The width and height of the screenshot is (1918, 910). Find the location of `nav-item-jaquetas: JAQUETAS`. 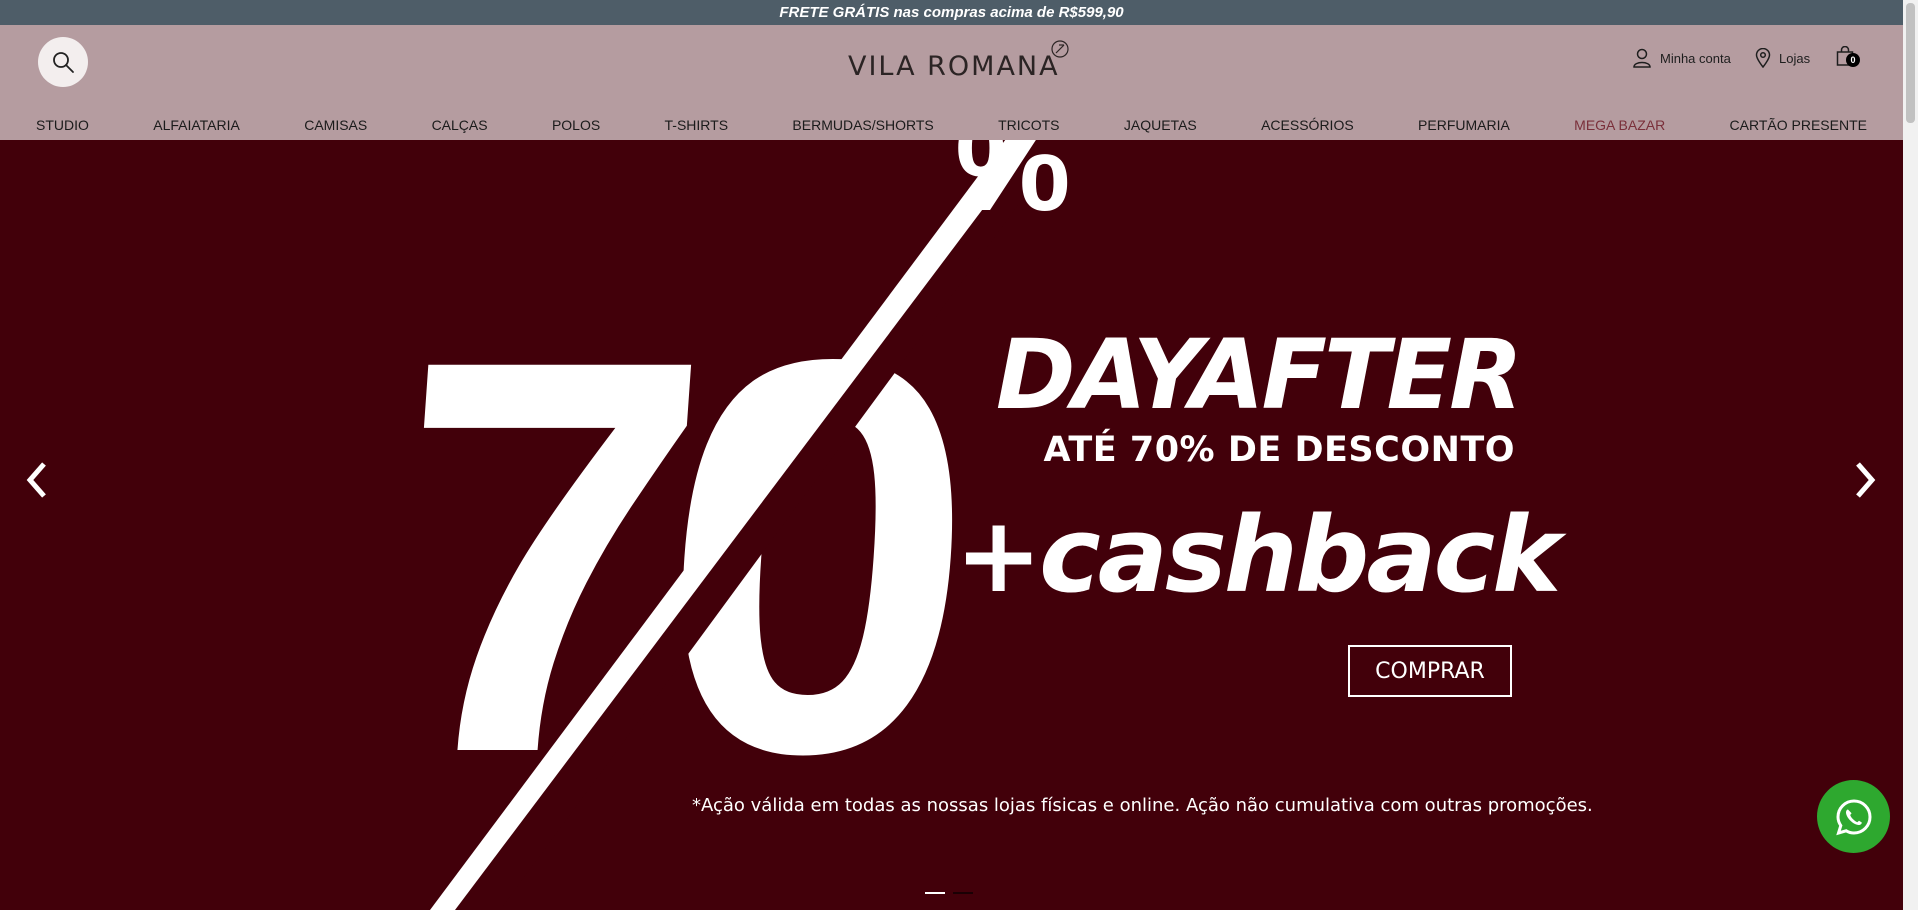

nav-item-jaquetas: JAQUETAS is located at coordinates (1160, 125).